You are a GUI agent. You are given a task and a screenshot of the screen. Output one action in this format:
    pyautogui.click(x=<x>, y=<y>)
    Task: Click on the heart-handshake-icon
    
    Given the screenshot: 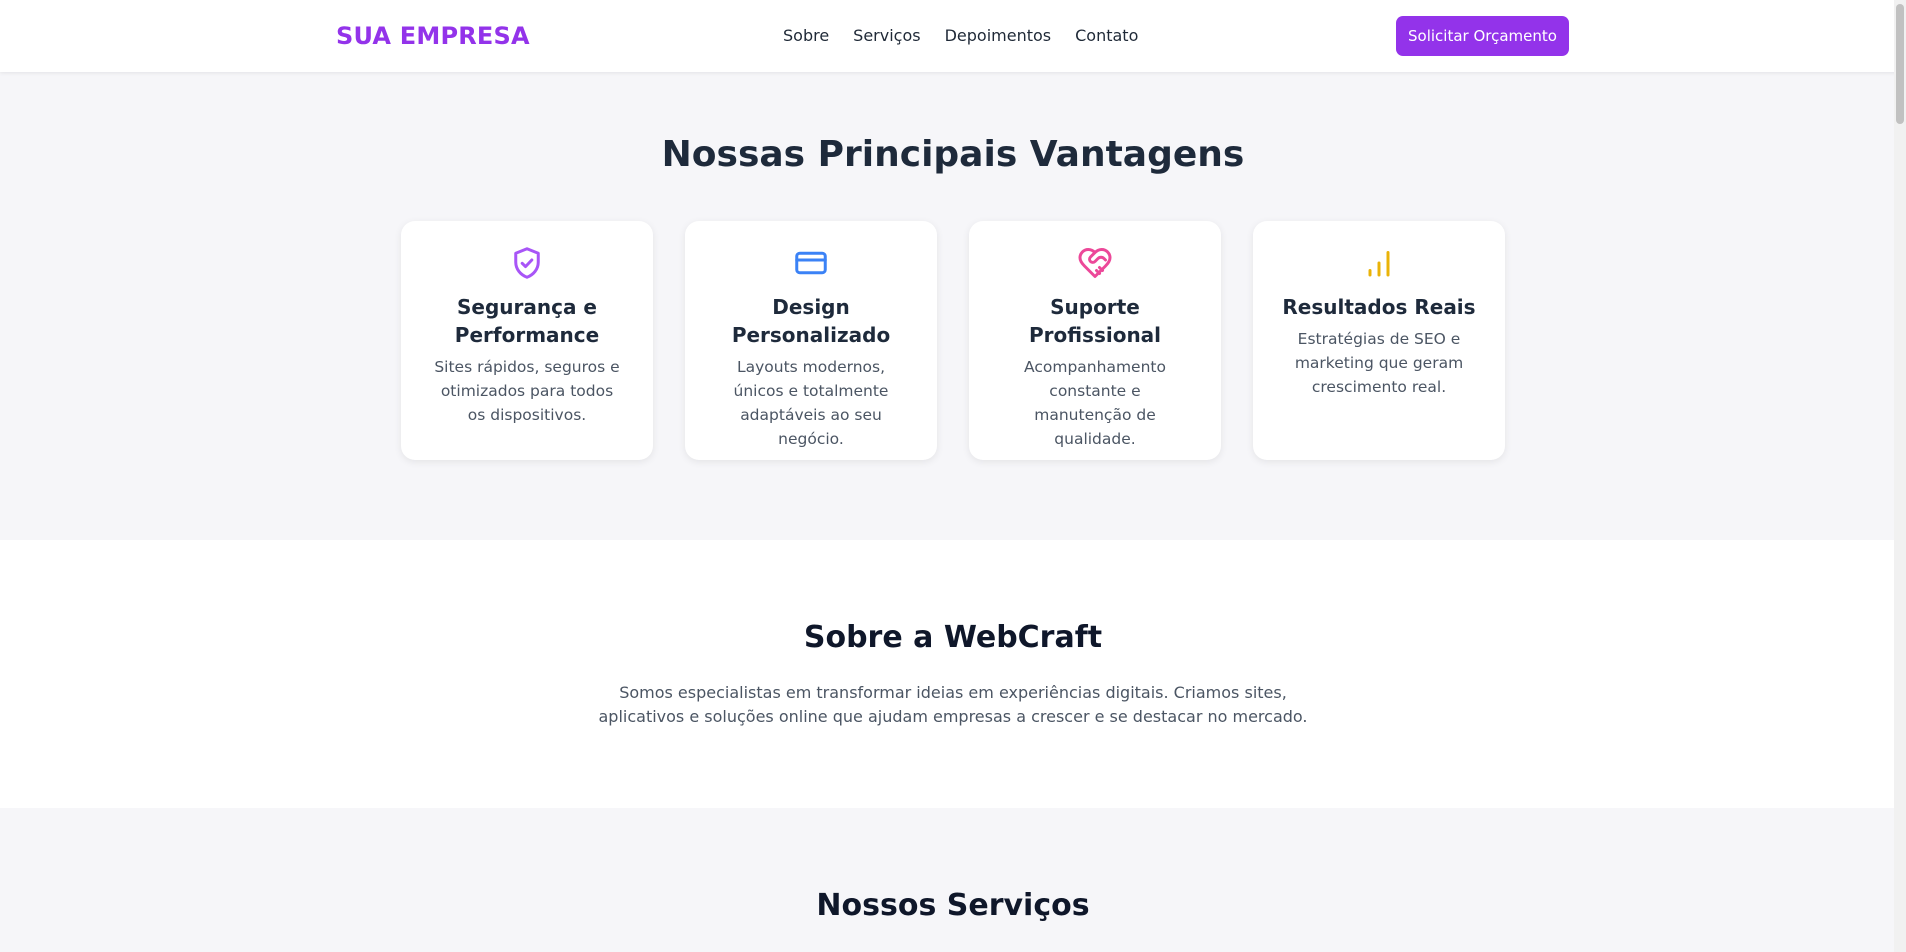 What is the action you would take?
    pyautogui.click(x=1095, y=263)
    